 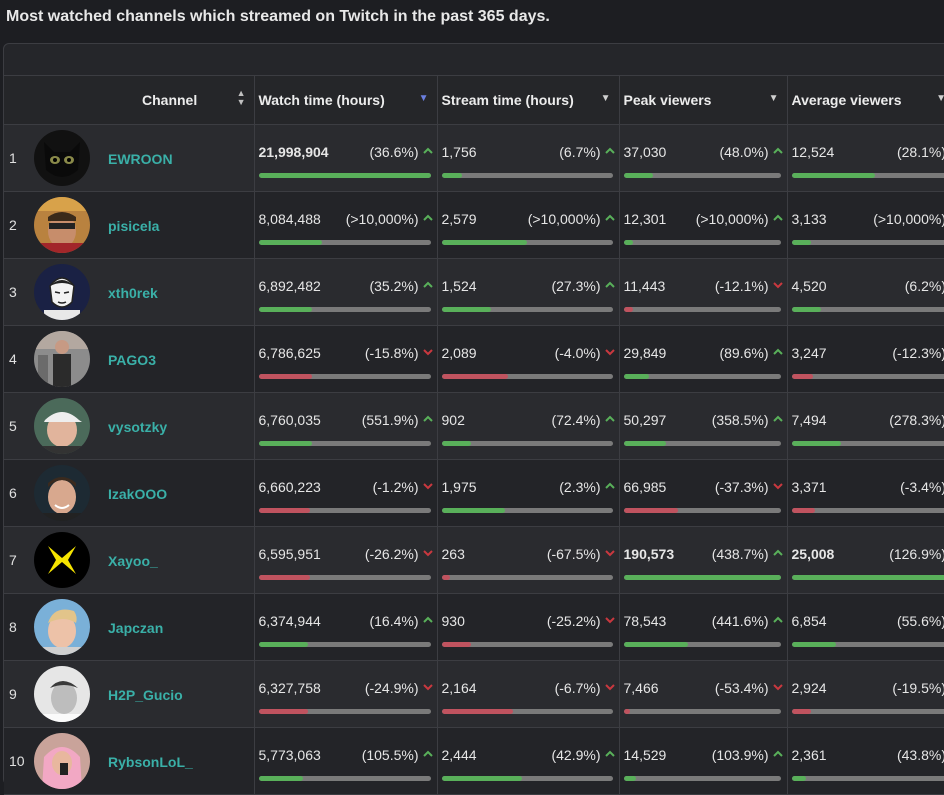 I want to click on average-viewers-header-label: Average viewers, so click(x=847, y=100).